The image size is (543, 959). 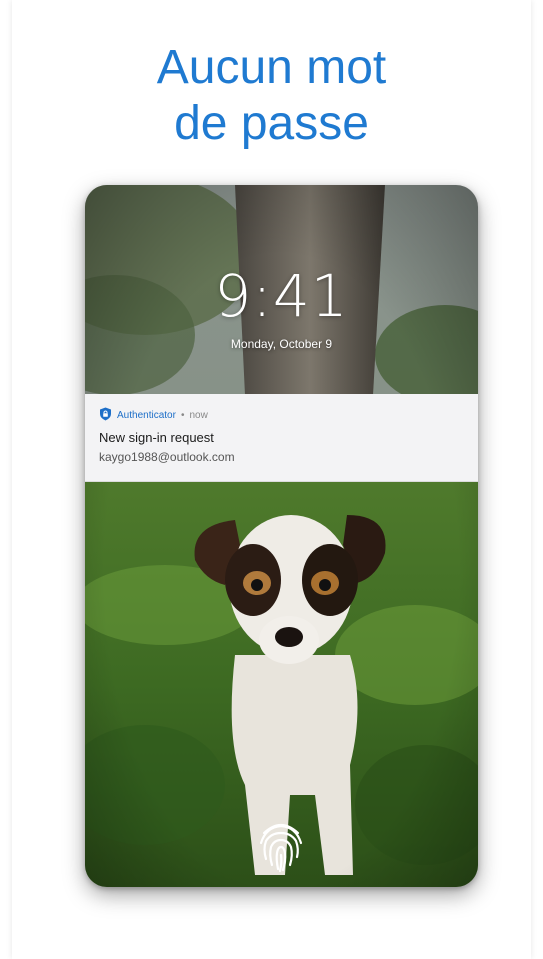 I want to click on headline-line-1: Aucun mot, so click(x=271, y=67).